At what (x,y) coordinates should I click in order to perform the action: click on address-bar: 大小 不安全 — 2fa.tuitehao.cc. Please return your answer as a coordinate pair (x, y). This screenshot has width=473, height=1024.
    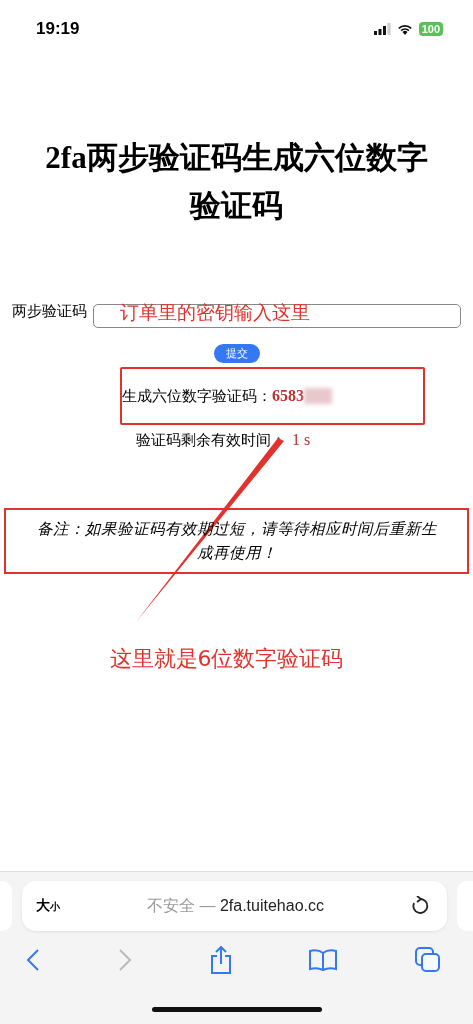
    Looking at the image, I should click on (234, 906).